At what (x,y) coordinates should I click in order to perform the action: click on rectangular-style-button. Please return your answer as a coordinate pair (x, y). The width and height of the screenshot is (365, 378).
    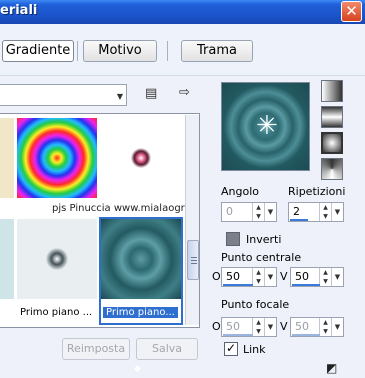
    Looking at the image, I should click on (332, 117).